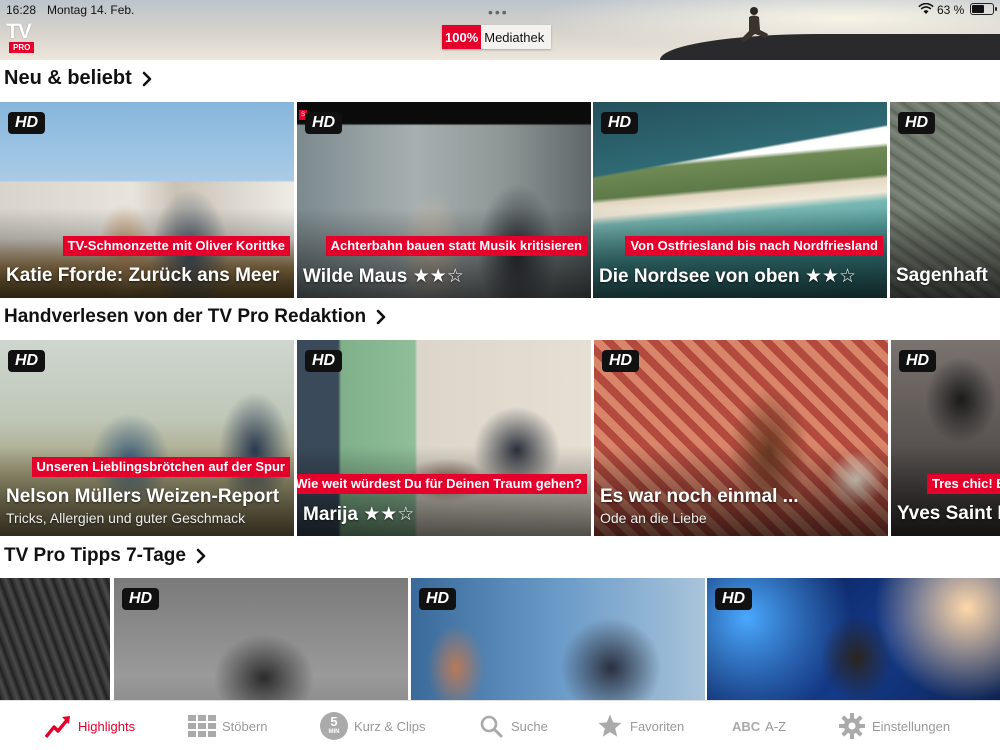  What do you see at coordinates (334, 732) in the screenshot?
I see `five-min-unit: MIN` at bounding box center [334, 732].